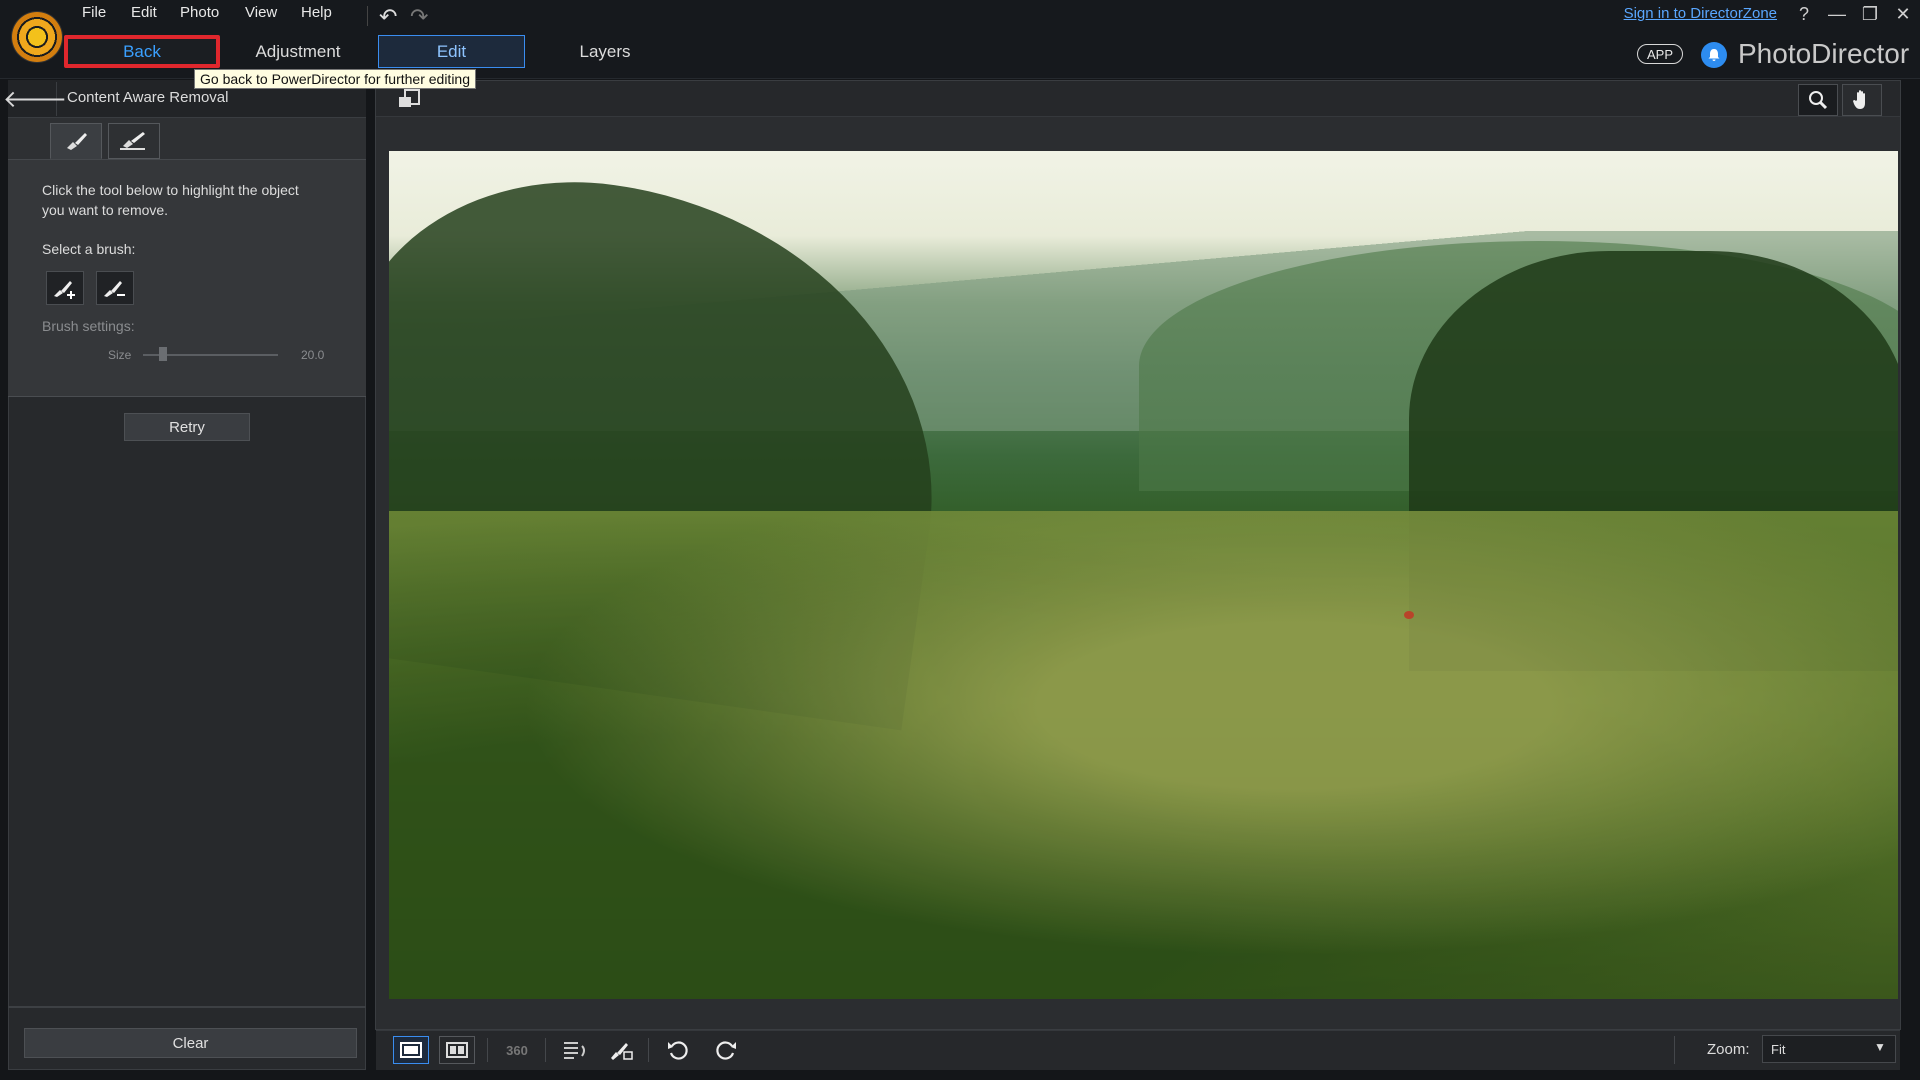 The height and width of the screenshot is (1080, 1920). I want to click on brush-mode-tab, so click(76, 141).